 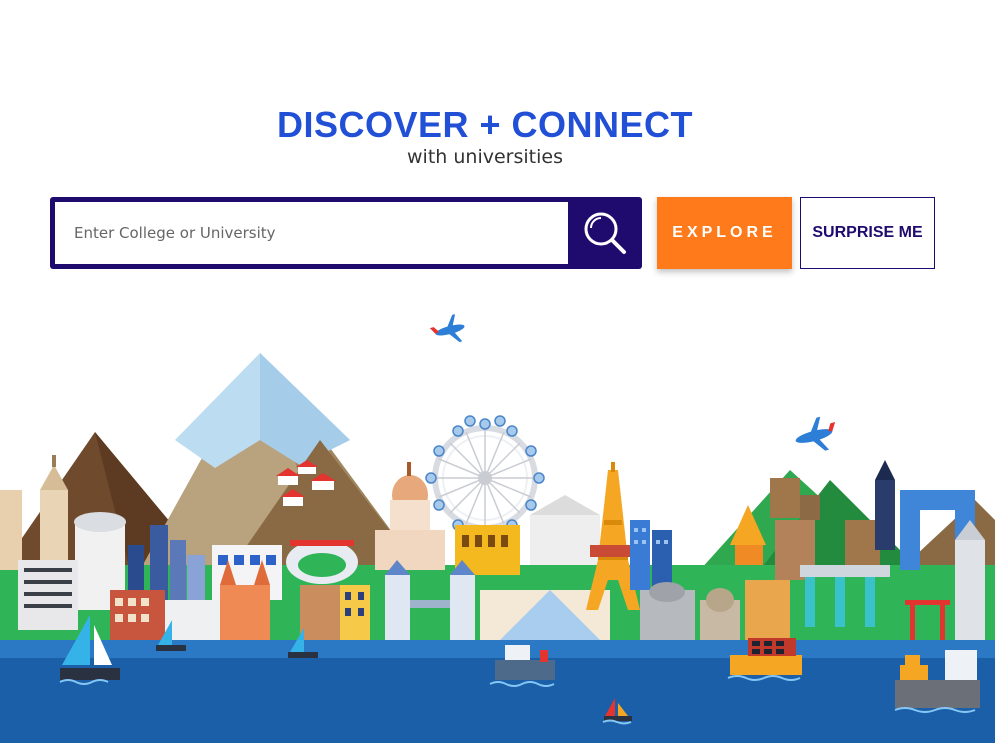 What do you see at coordinates (311, 233) in the screenshot?
I see `search-input` at bounding box center [311, 233].